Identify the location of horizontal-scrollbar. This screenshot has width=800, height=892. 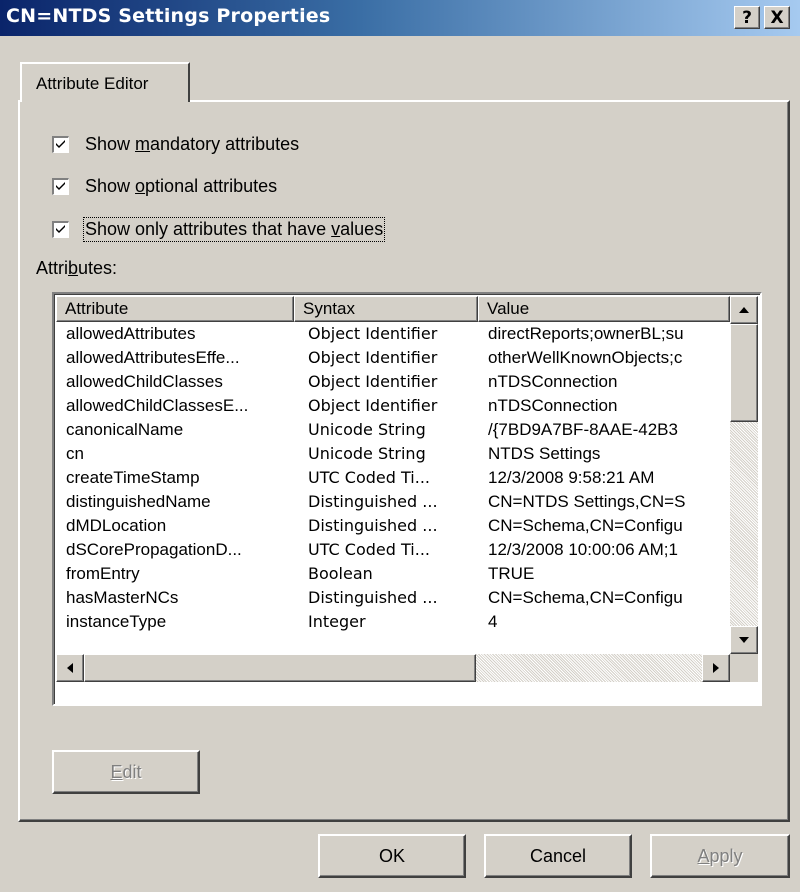
(393, 668).